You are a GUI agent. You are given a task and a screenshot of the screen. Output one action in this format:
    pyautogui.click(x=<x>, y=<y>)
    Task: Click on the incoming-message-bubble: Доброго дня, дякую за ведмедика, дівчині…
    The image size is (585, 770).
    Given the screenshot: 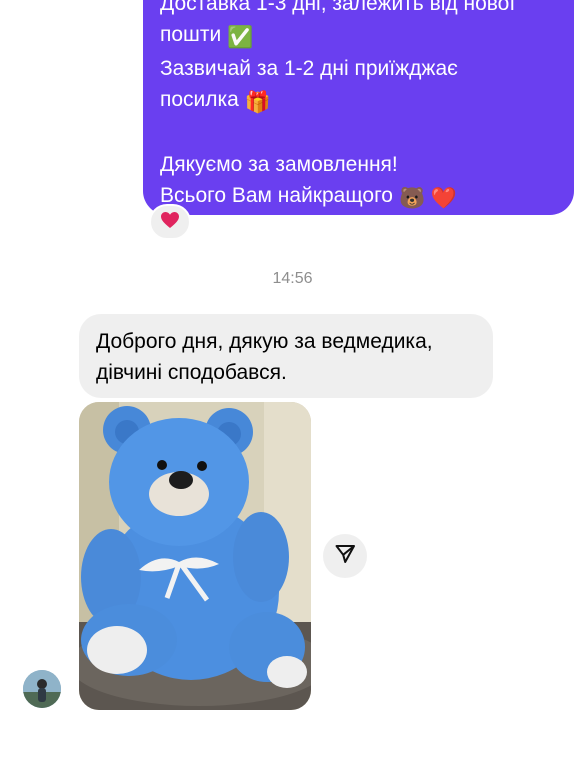 What is the action you would take?
    pyautogui.click(x=286, y=356)
    